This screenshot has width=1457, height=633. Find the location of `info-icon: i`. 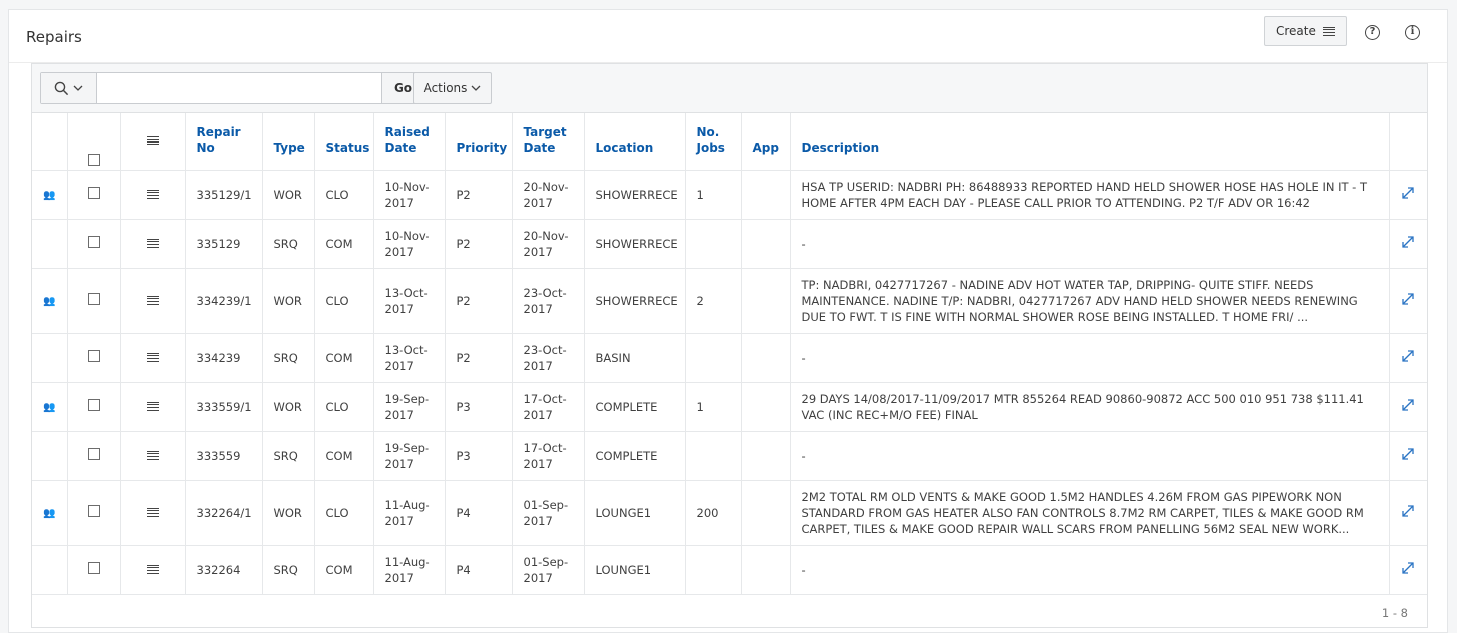

info-icon: i is located at coordinates (1412, 32).